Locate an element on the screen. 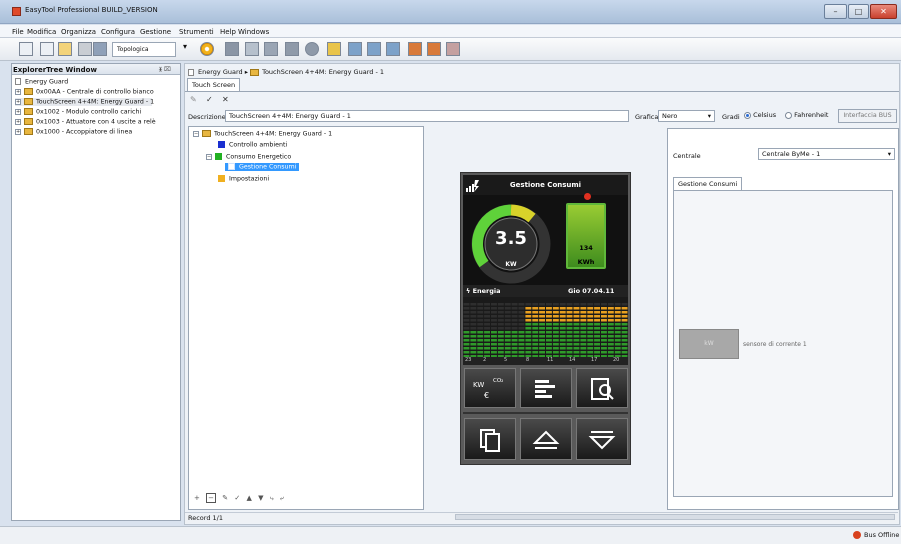  tab-gestione-consumi: Gestione Consumi is located at coordinates (708, 183).